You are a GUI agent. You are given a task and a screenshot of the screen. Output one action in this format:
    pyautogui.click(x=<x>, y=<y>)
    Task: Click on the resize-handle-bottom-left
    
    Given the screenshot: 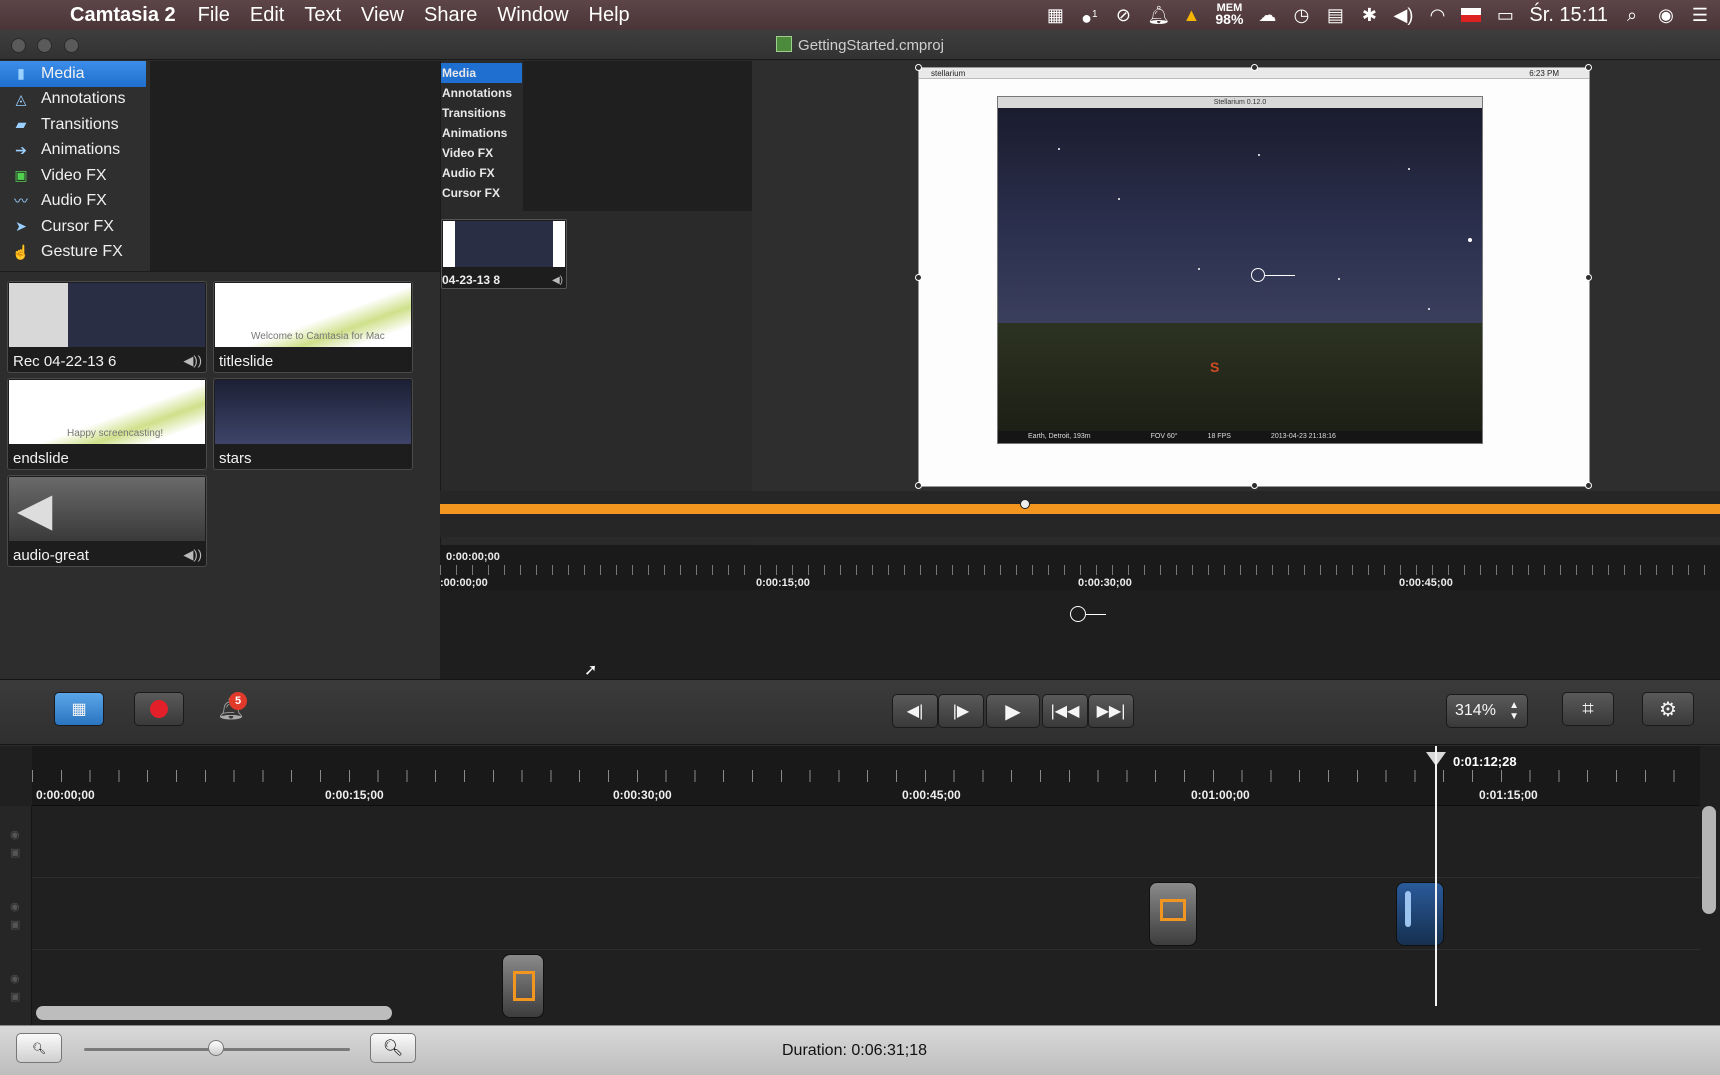 What is the action you would take?
    pyautogui.click(x=918, y=485)
    